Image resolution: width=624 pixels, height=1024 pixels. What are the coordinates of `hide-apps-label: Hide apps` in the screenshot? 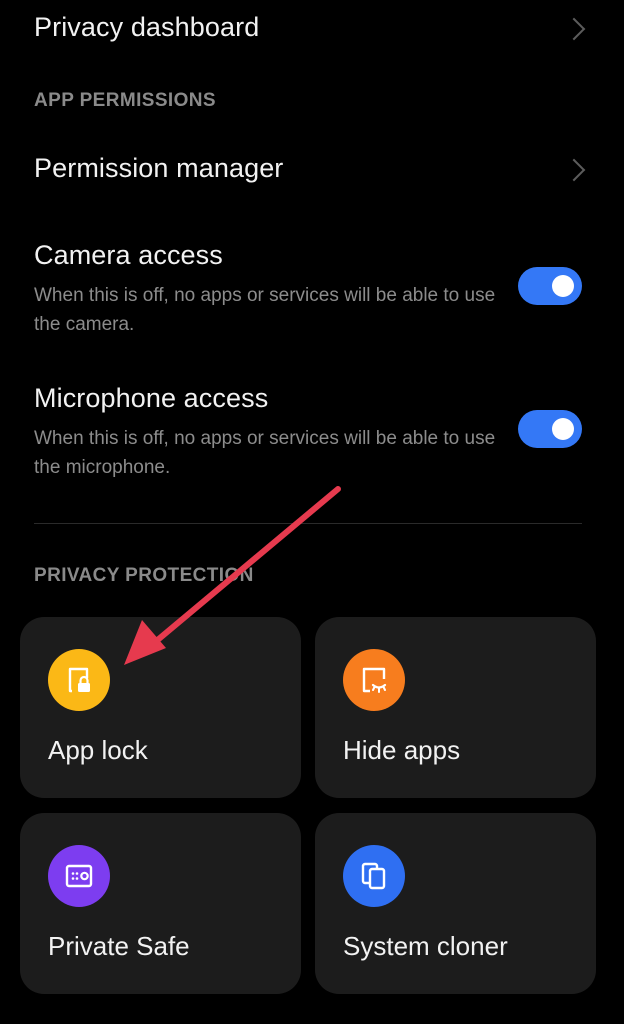 It's located at (402, 750).